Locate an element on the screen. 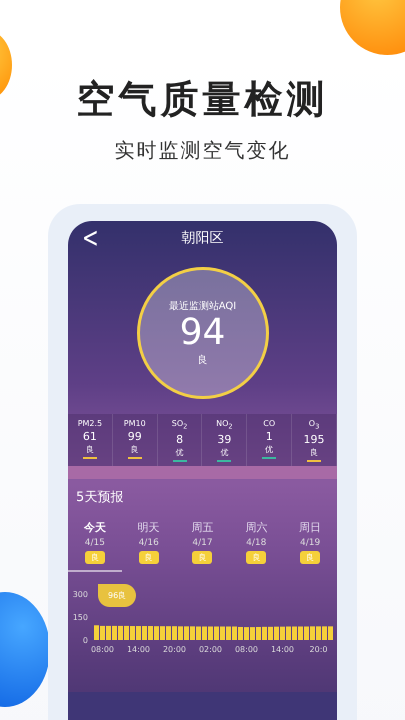 The width and height of the screenshot is (405, 720). subtitle: 实时监测空气变化 is located at coordinates (202, 150).